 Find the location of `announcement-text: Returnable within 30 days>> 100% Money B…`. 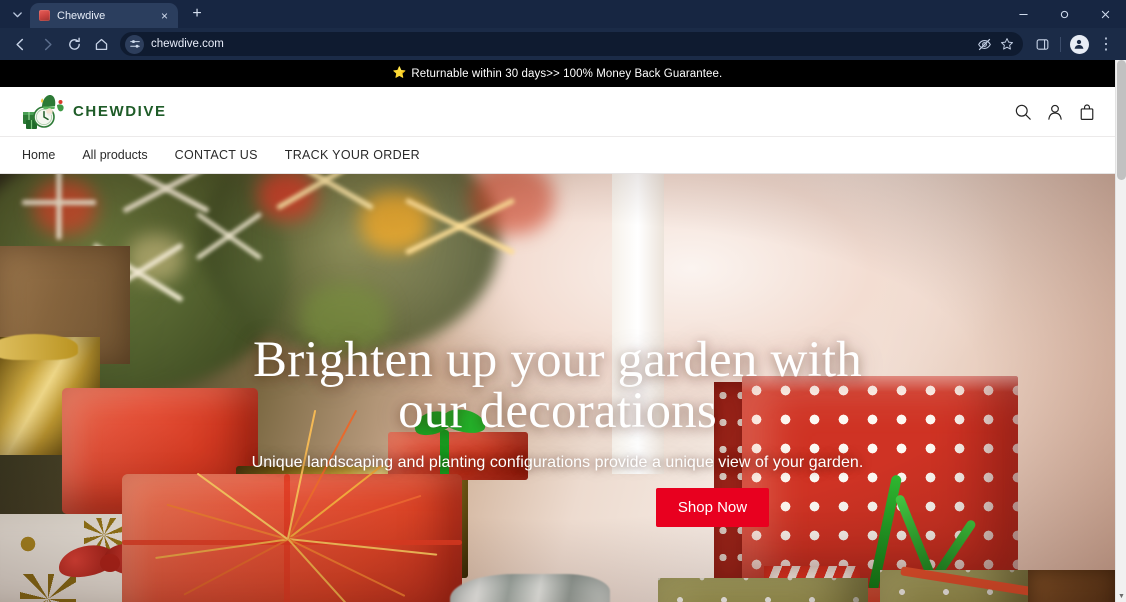

announcement-text: Returnable within 30 days>> 100% Money B… is located at coordinates (567, 73).